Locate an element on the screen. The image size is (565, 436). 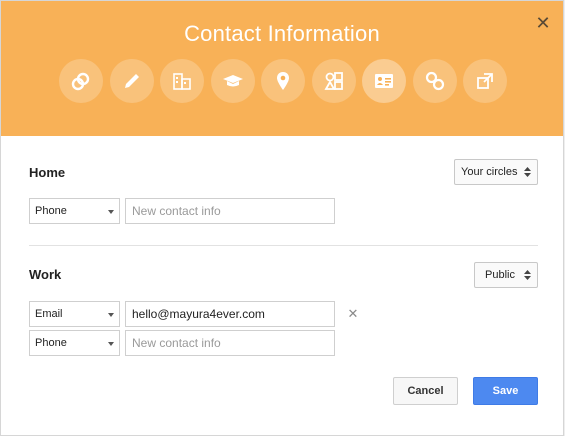
work-visibility-select: Public is located at coordinates (506, 275).